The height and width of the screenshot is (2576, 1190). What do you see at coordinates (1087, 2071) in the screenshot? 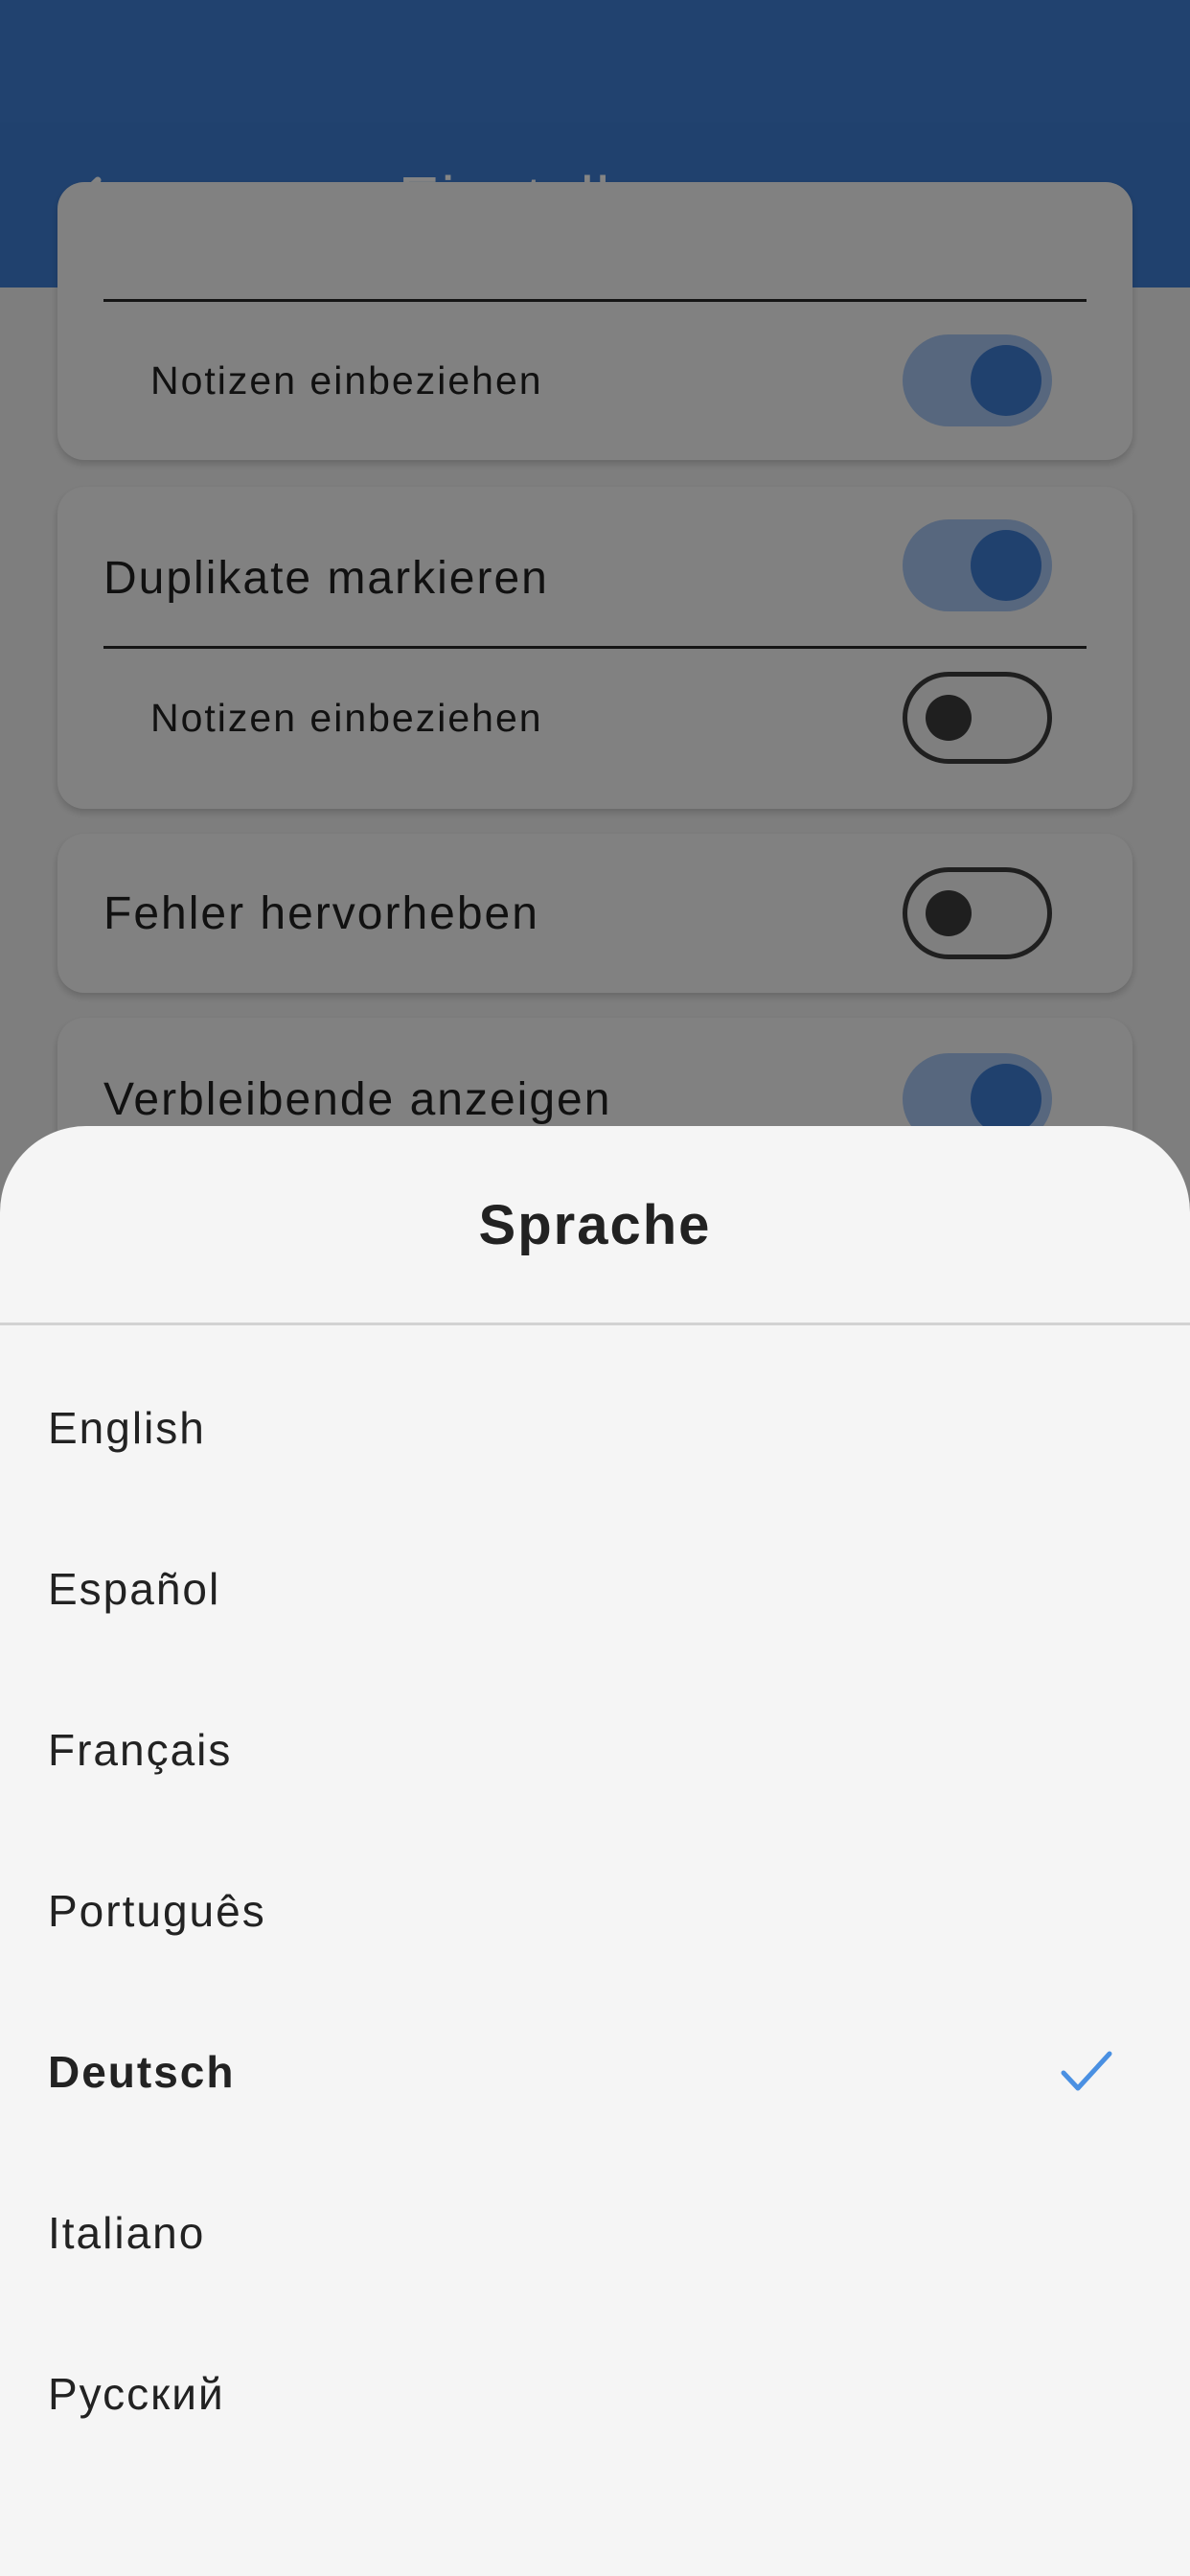
I see `checkmark-icon` at bounding box center [1087, 2071].